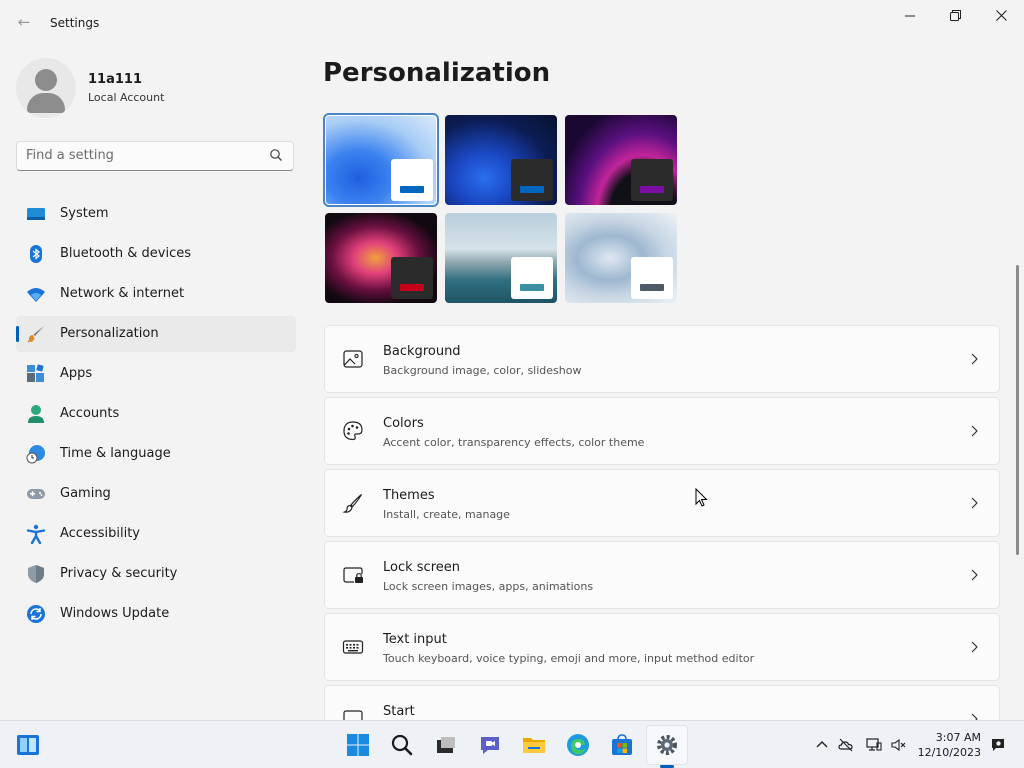 The width and height of the screenshot is (1024, 768). Describe the element at coordinates (621, 258) in the screenshot. I see `theme-thumbnail-flow` at that location.